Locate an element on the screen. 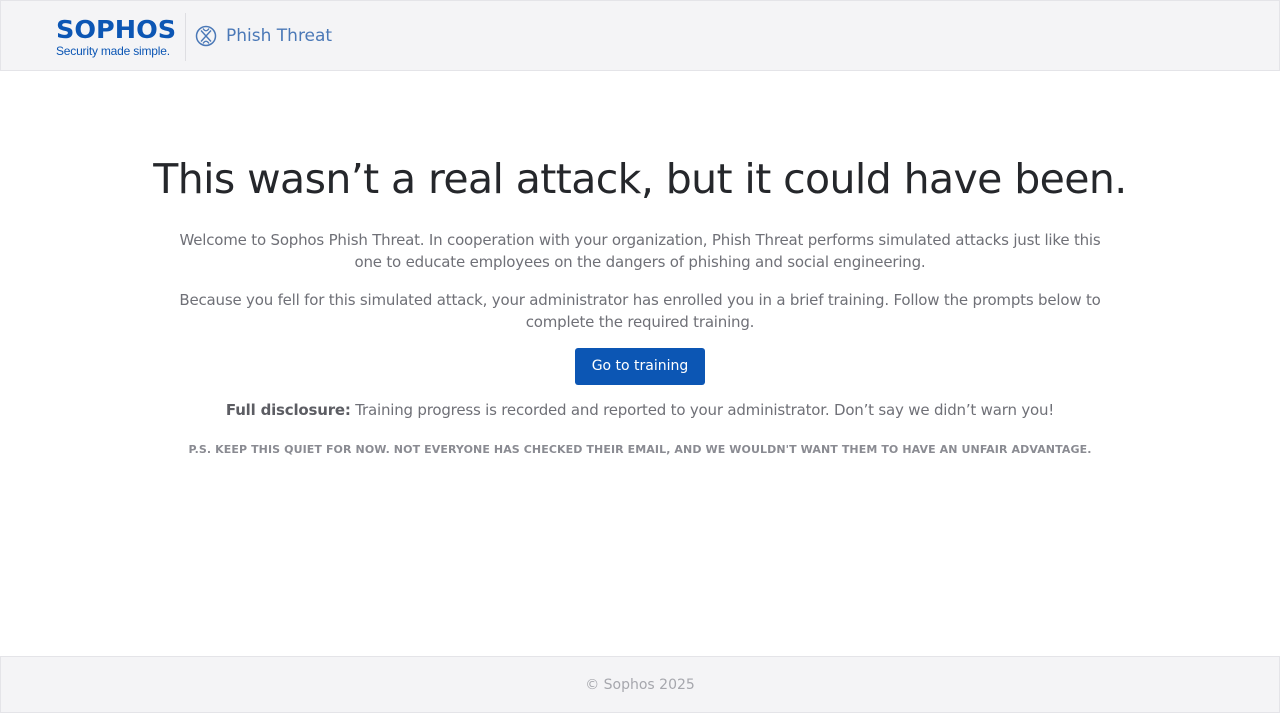 The width and height of the screenshot is (1280, 720). copyright-text: © Sophos 2025 is located at coordinates (640, 685).